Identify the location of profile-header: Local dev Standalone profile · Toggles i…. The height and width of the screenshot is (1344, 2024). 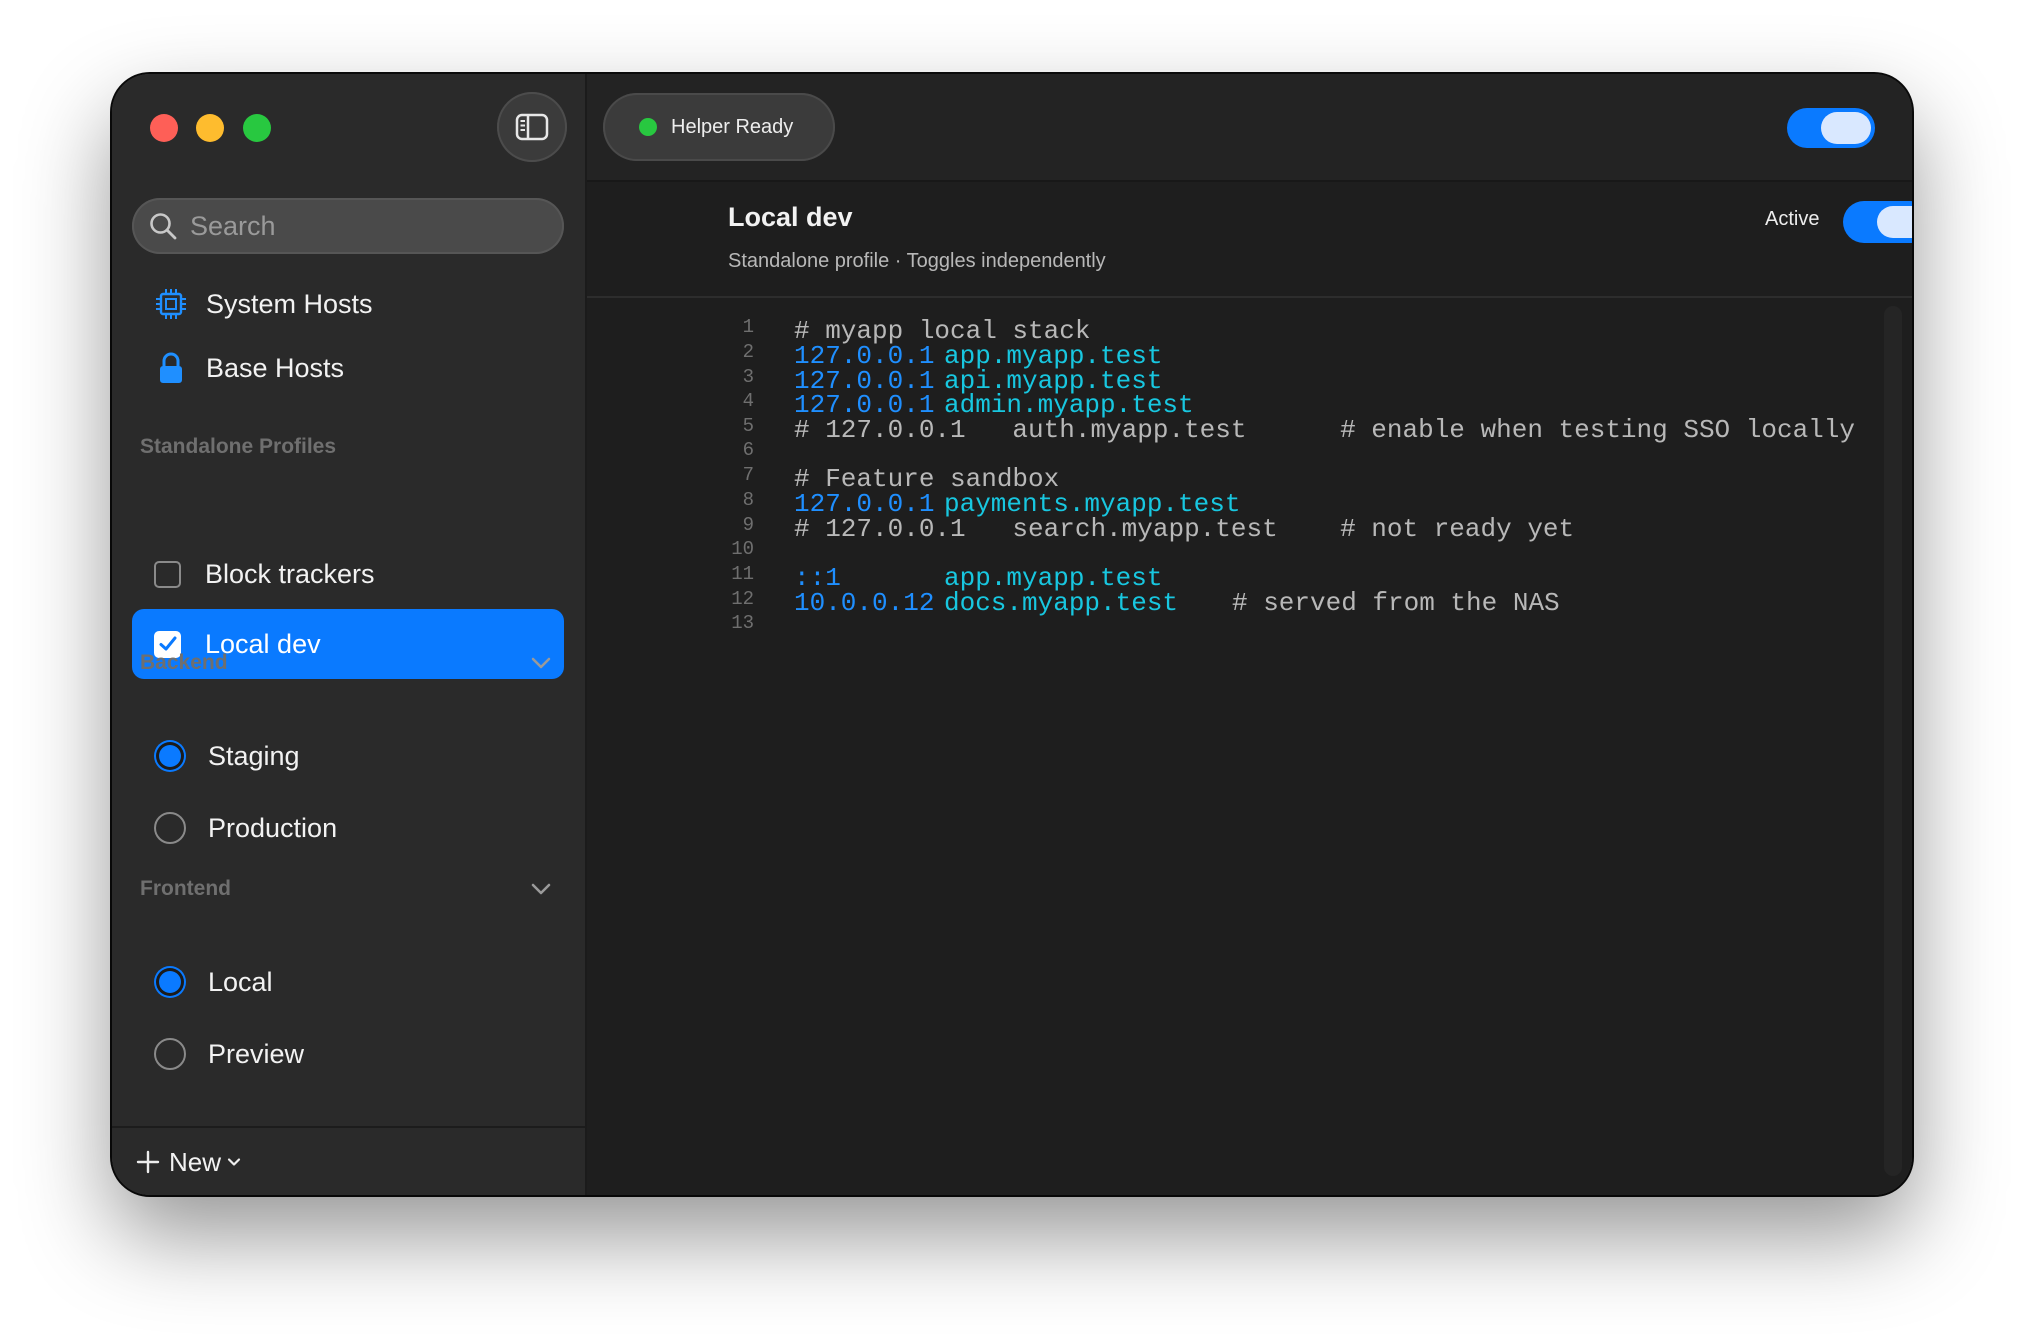
(1249, 240).